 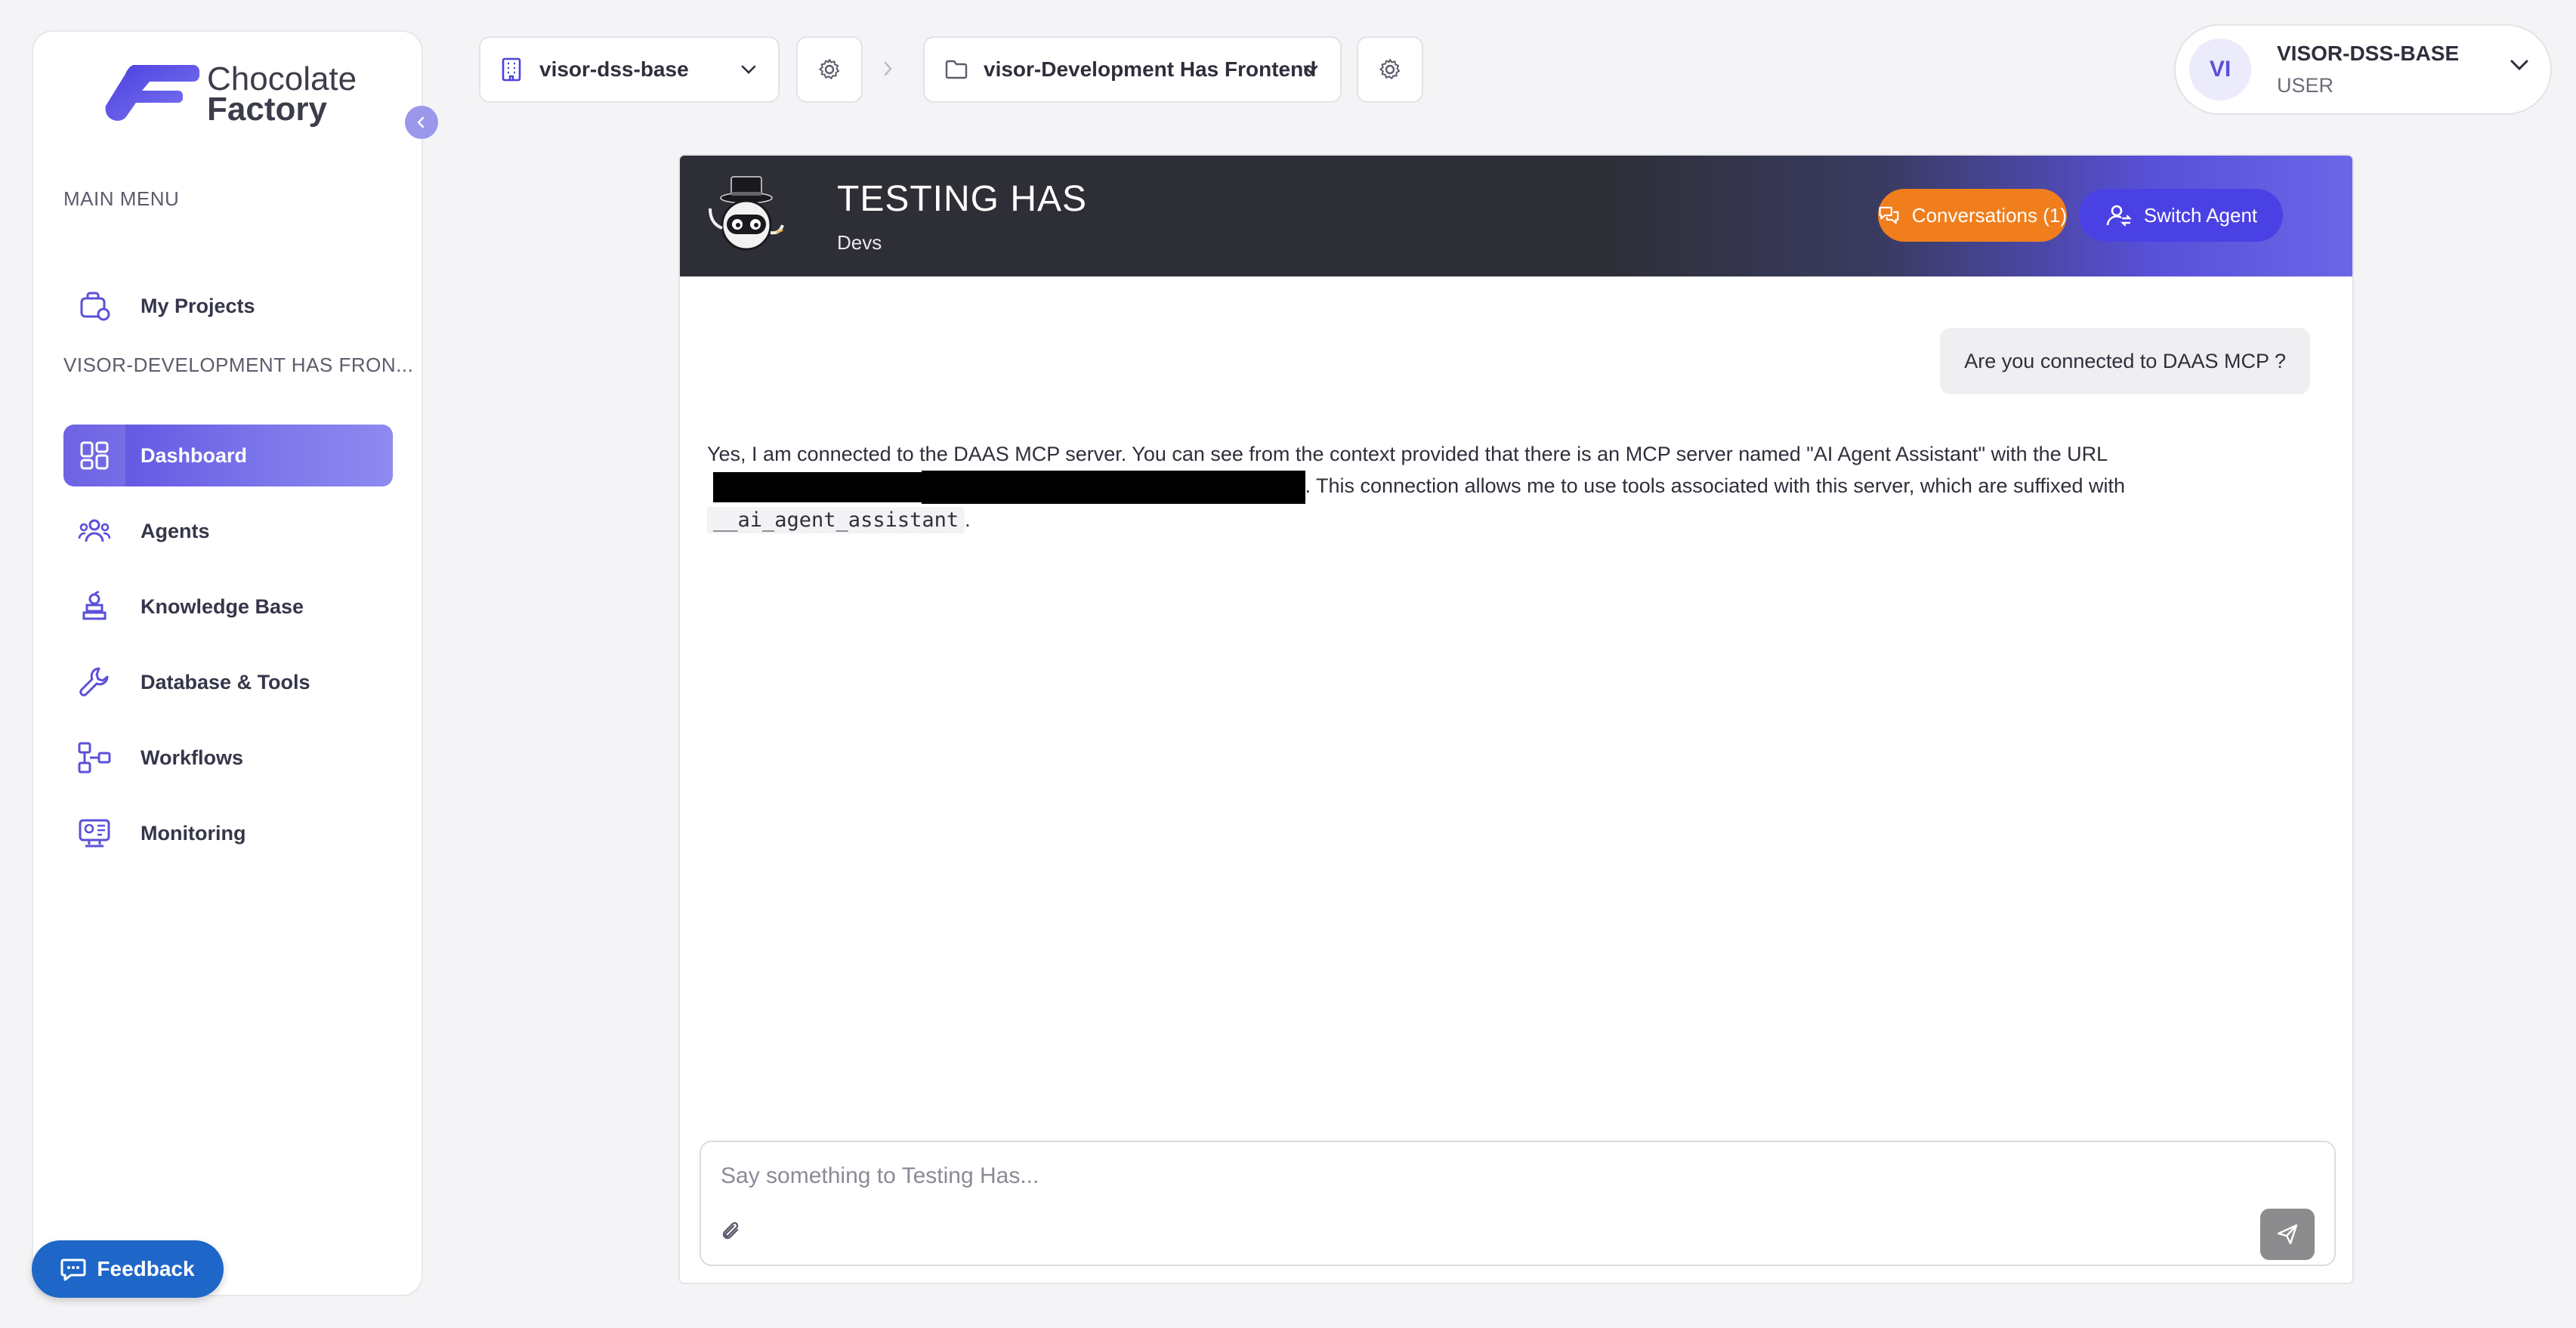 I want to click on switch-user-icon, so click(x=2119, y=216).